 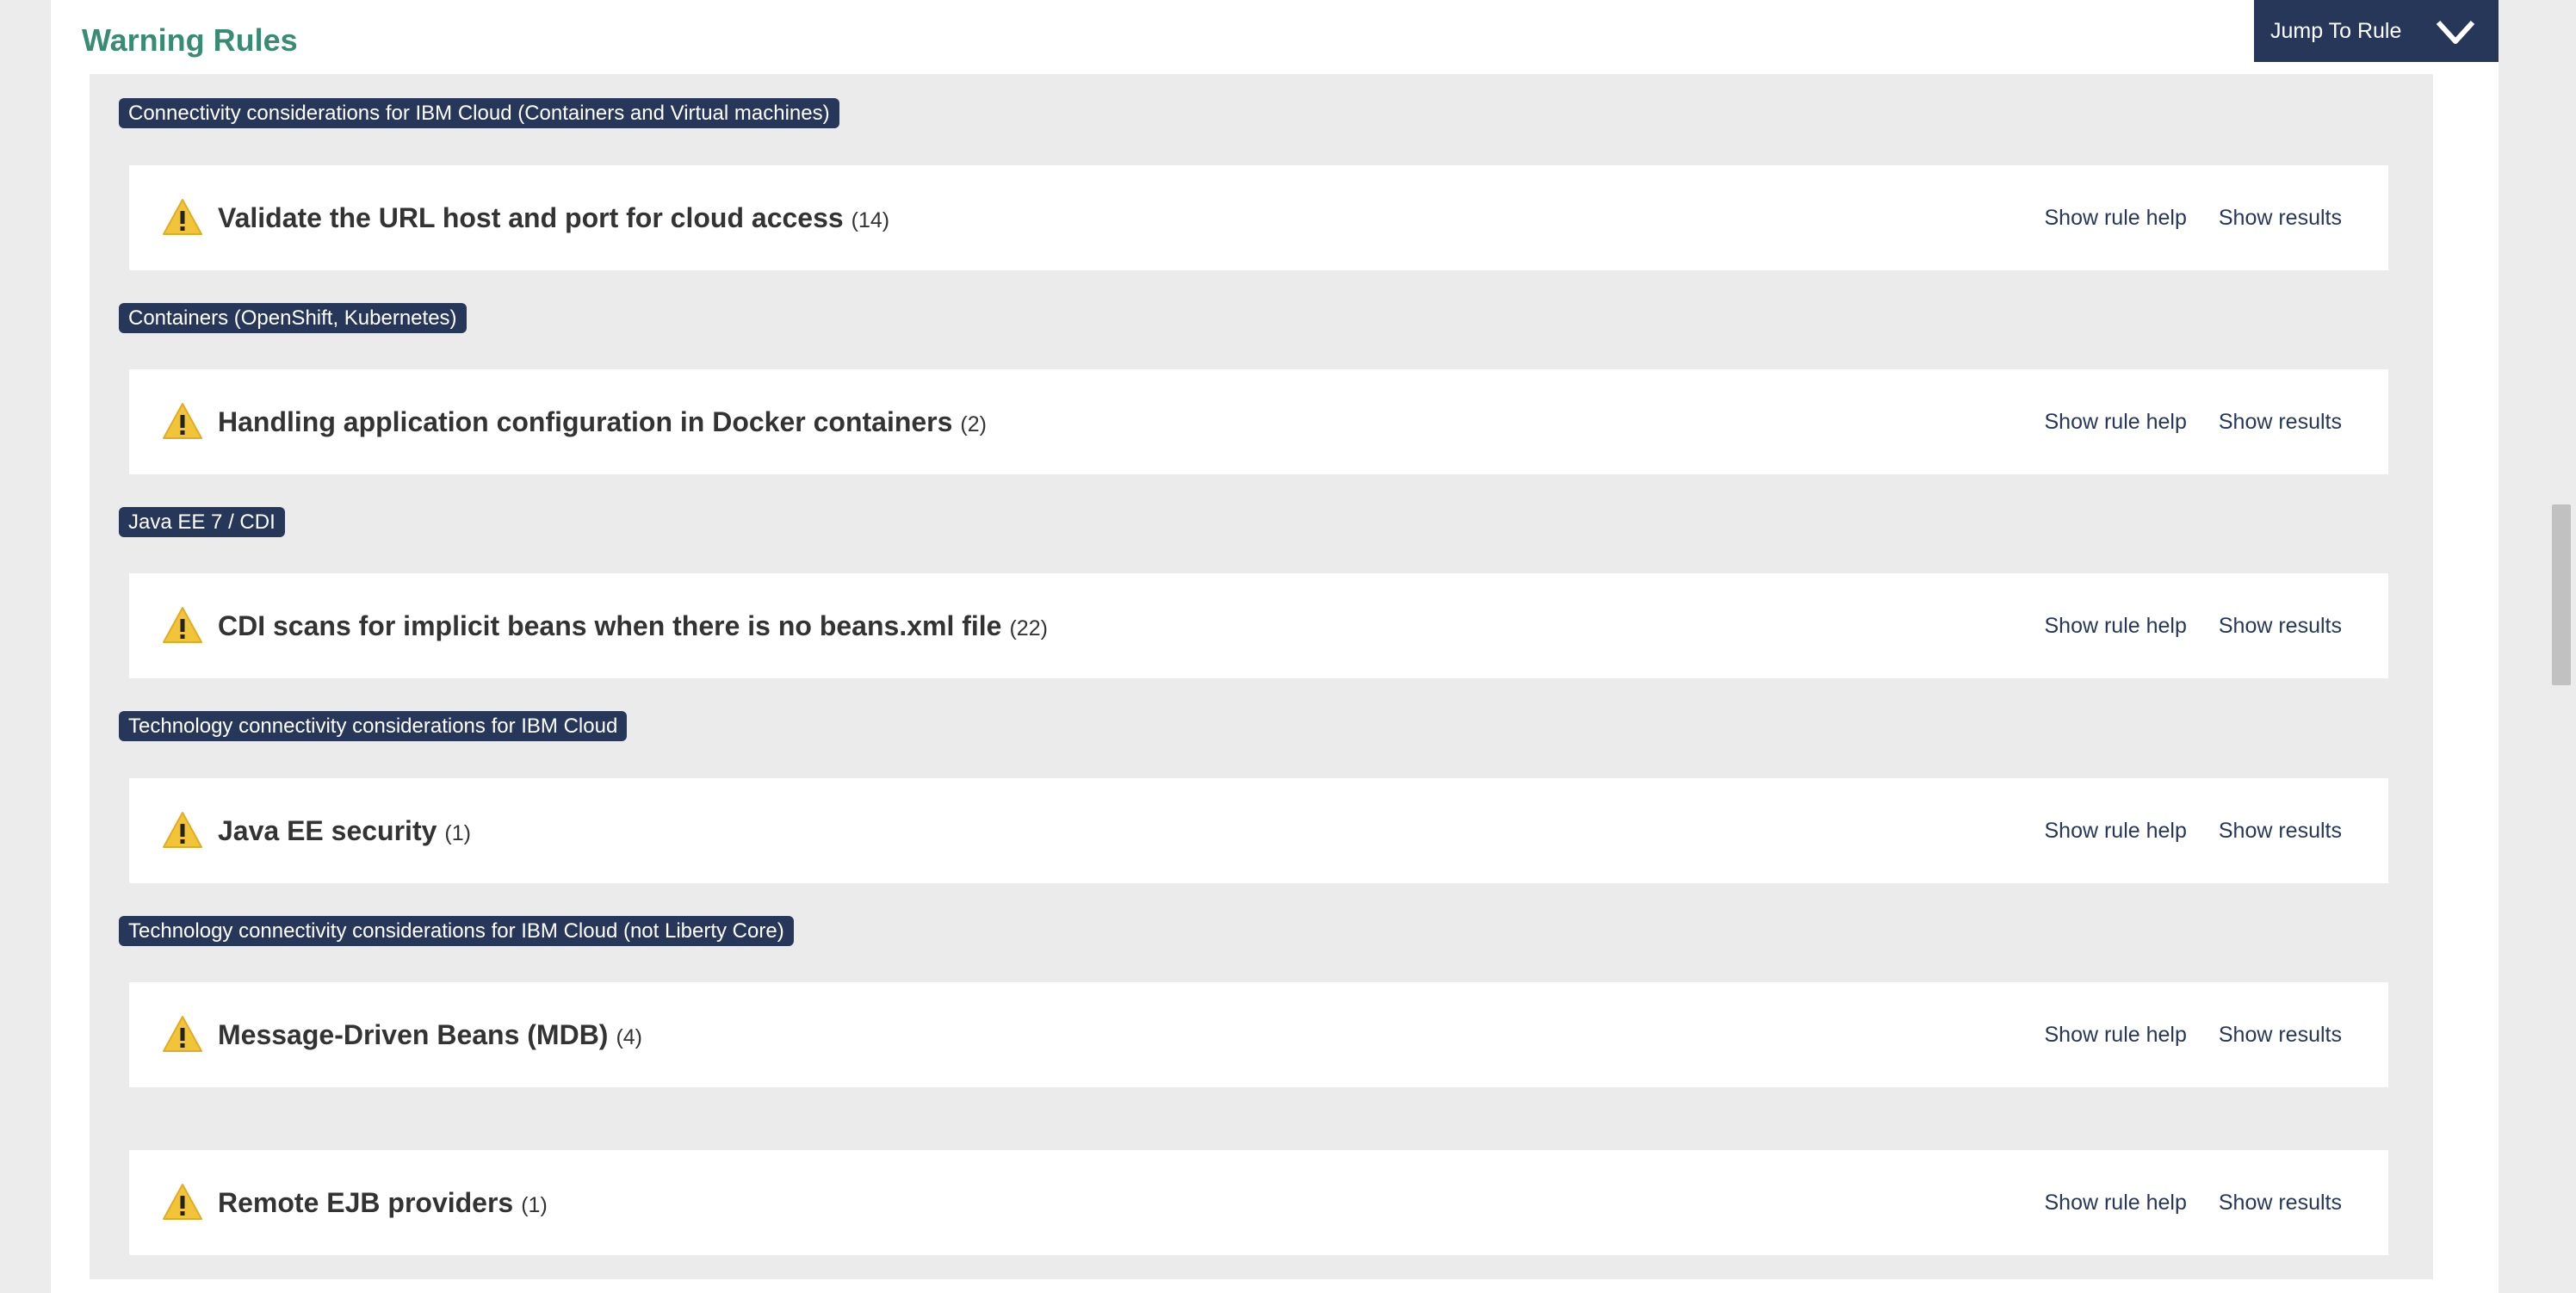 I want to click on rule-count: (4), so click(x=630, y=1036).